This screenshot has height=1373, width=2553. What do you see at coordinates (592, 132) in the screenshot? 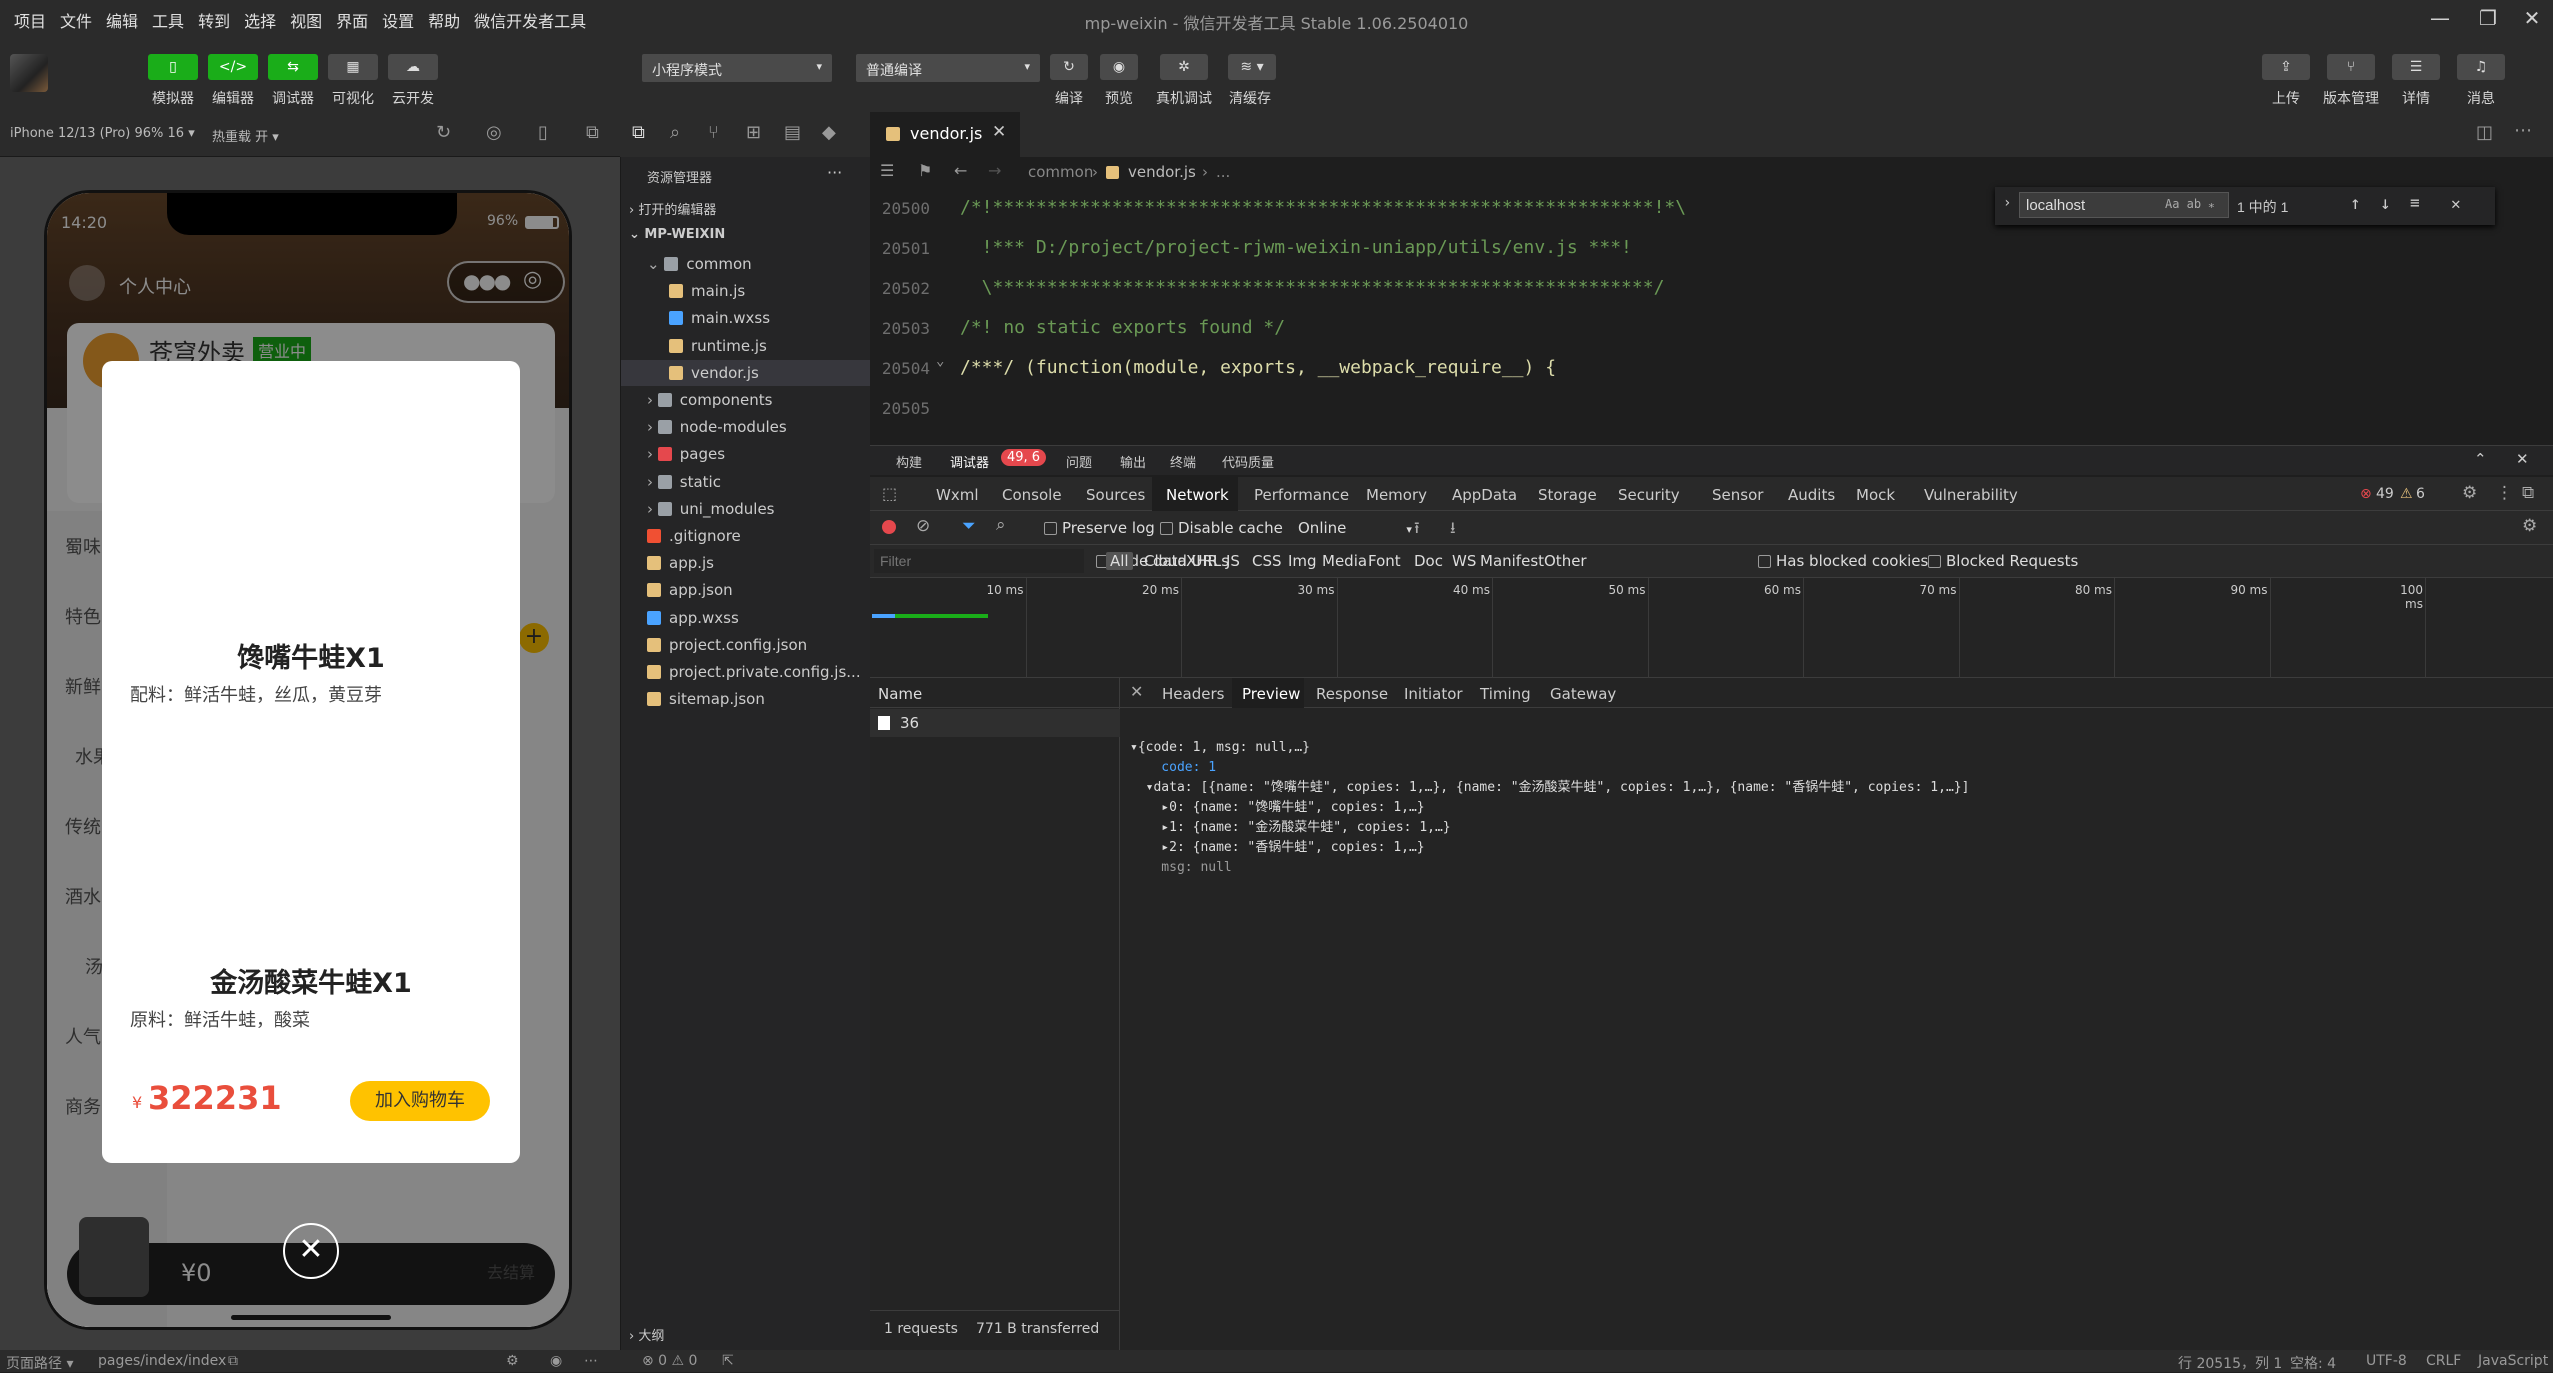
I see `detach-icon: ⧉` at bounding box center [592, 132].